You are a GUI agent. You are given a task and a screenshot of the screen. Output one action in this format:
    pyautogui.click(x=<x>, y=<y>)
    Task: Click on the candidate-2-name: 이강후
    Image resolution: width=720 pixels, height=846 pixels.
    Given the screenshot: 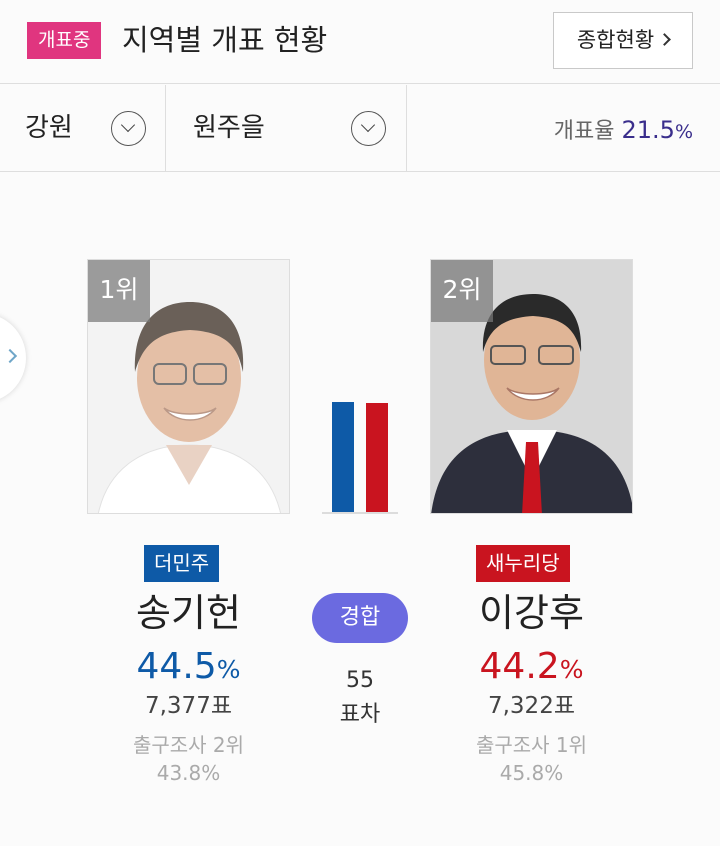 What is the action you would take?
    pyautogui.click(x=531, y=613)
    